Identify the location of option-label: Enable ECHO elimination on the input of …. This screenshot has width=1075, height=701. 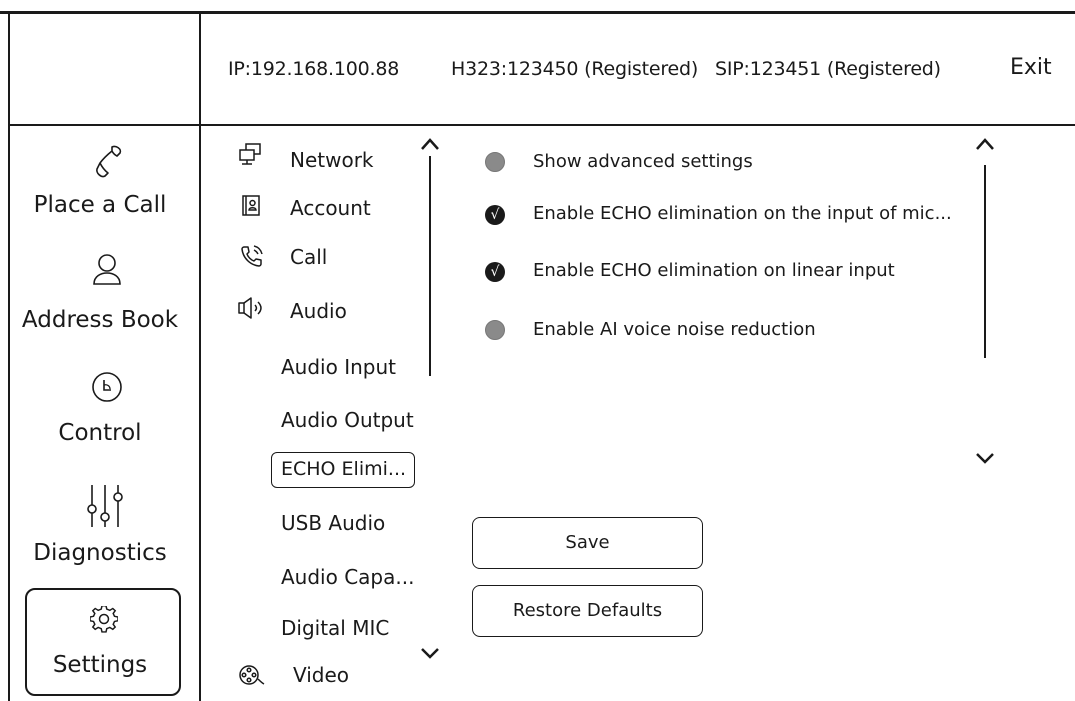
(742, 213).